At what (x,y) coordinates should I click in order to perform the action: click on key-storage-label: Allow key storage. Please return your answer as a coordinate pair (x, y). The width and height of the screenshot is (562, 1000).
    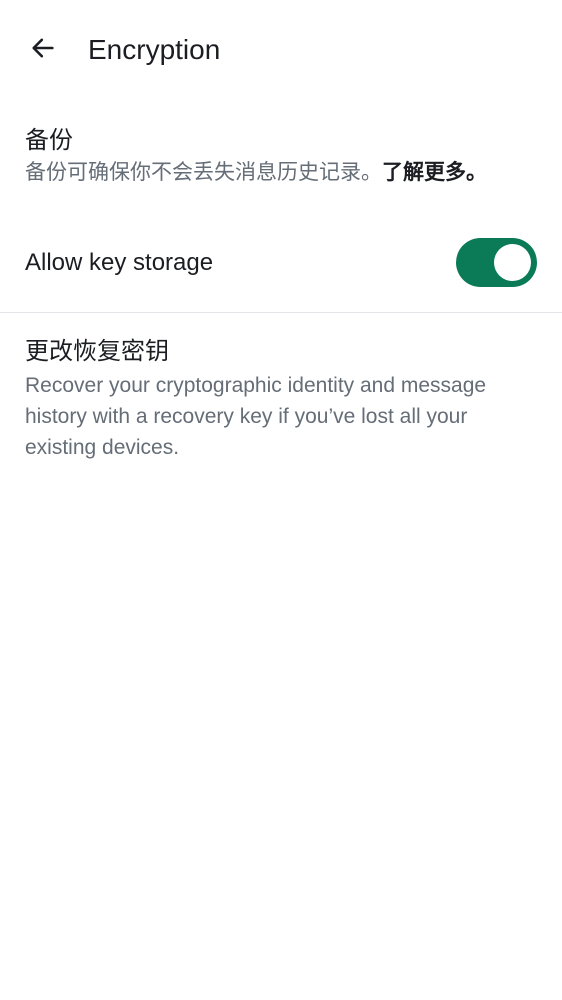
    Looking at the image, I should click on (119, 262).